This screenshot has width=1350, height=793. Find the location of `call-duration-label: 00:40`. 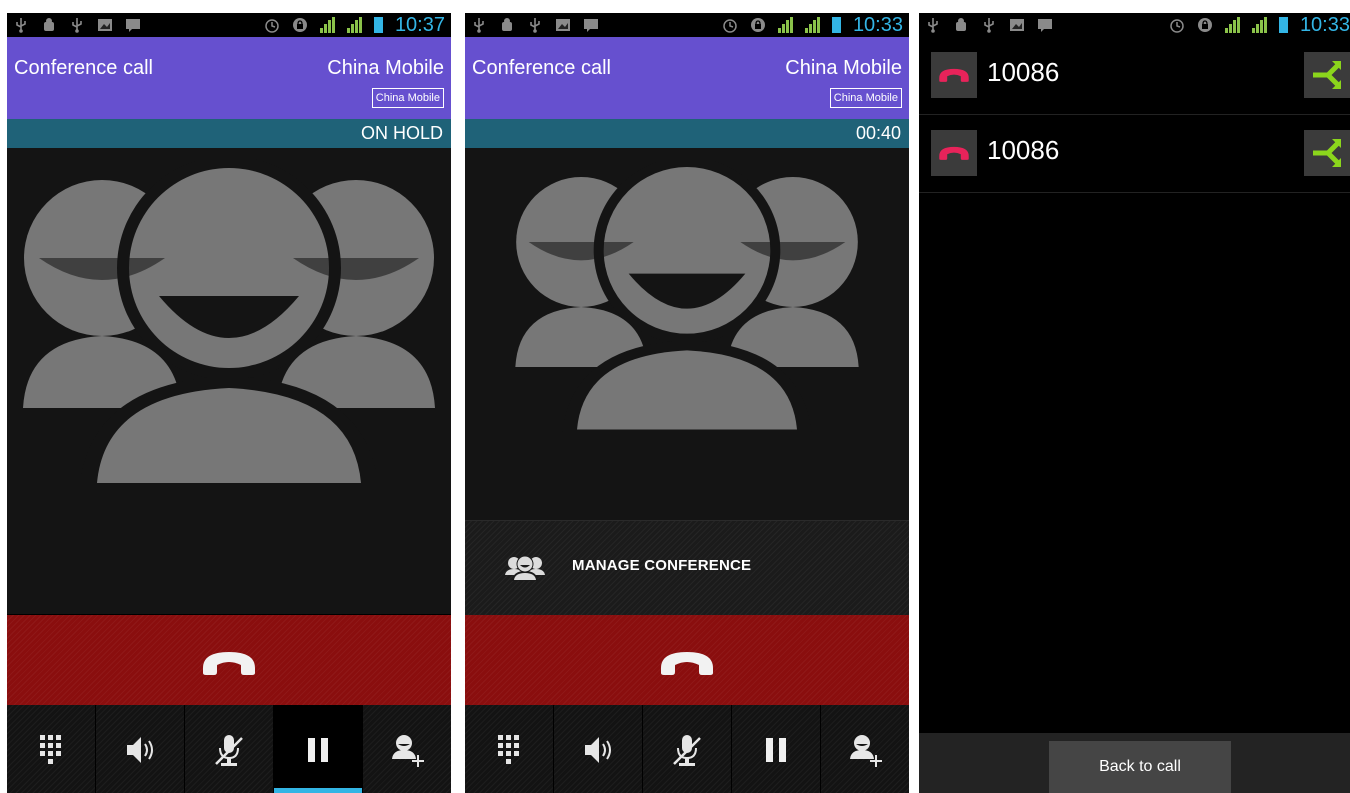

call-duration-label: 00:40 is located at coordinates (687, 133).